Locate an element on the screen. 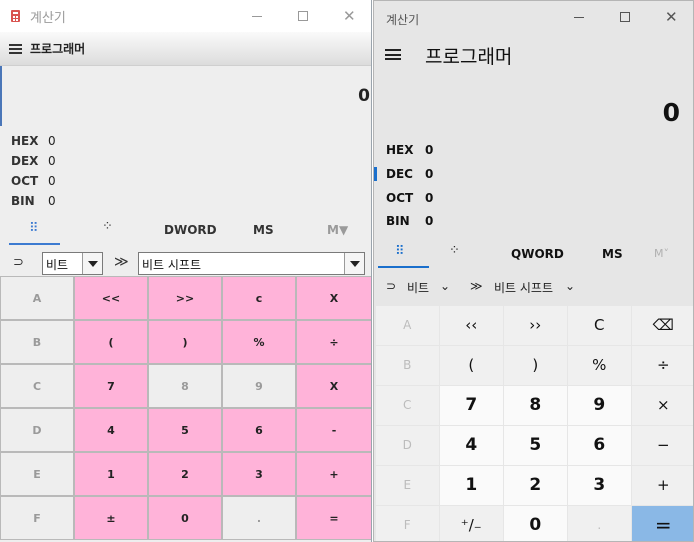  radix-value-oct: 0 is located at coordinates (52, 181).